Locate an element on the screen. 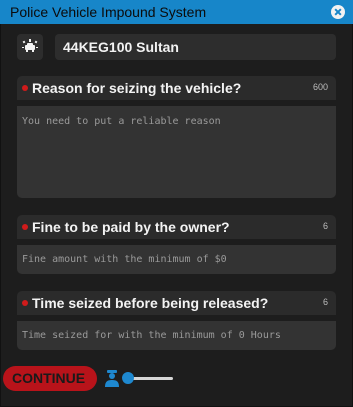  fine-input: Fine amount with the minimum of $0 is located at coordinates (176, 259).